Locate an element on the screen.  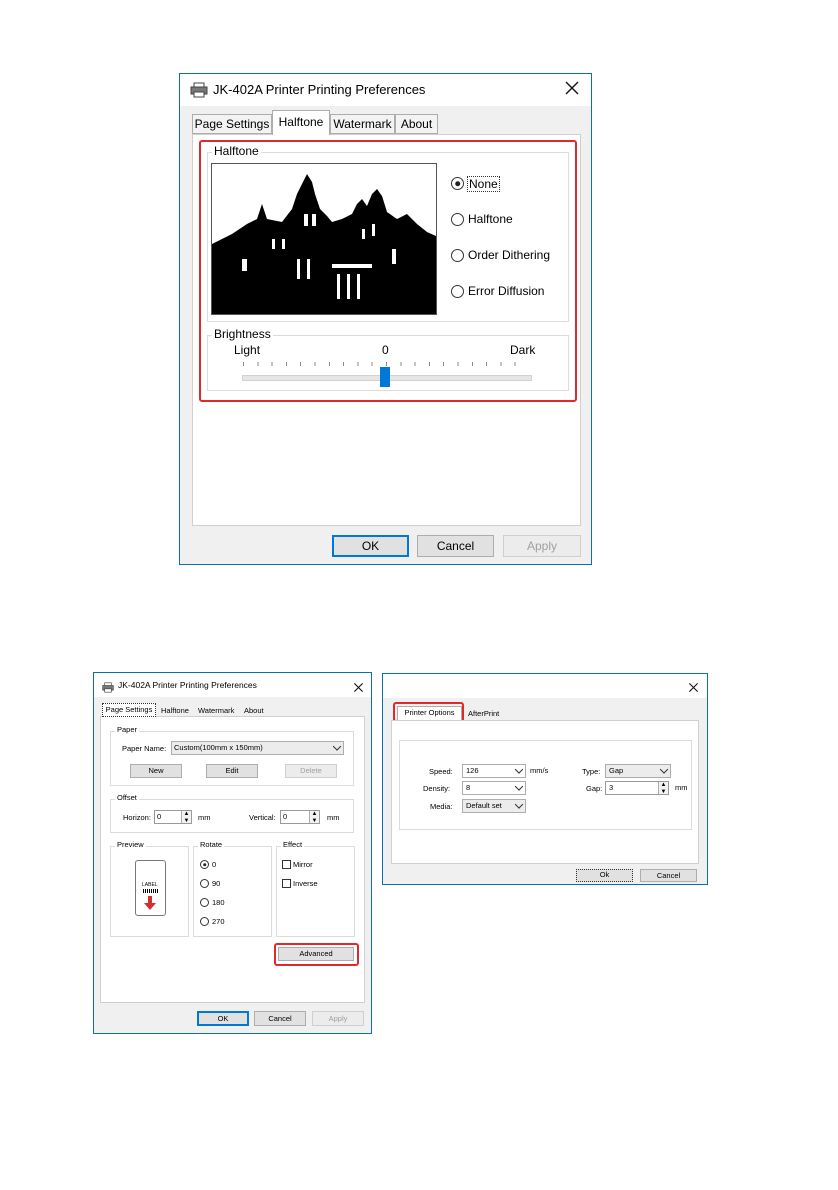
barcode-icon is located at coordinates (150, 891).